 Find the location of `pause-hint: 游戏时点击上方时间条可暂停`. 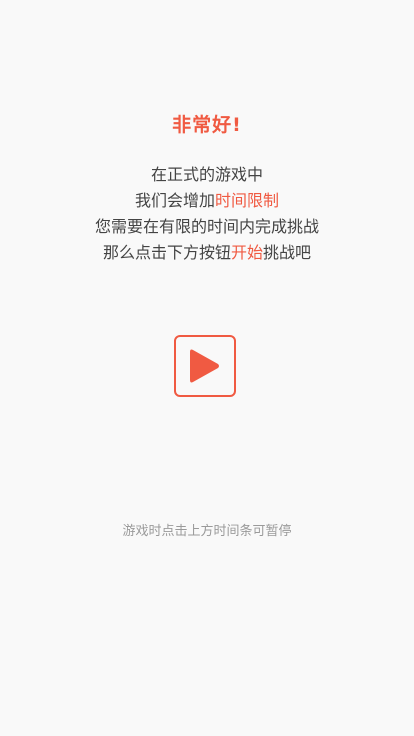

pause-hint: 游戏时点击上方时间条可暂停 is located at coordinates (207, 531).